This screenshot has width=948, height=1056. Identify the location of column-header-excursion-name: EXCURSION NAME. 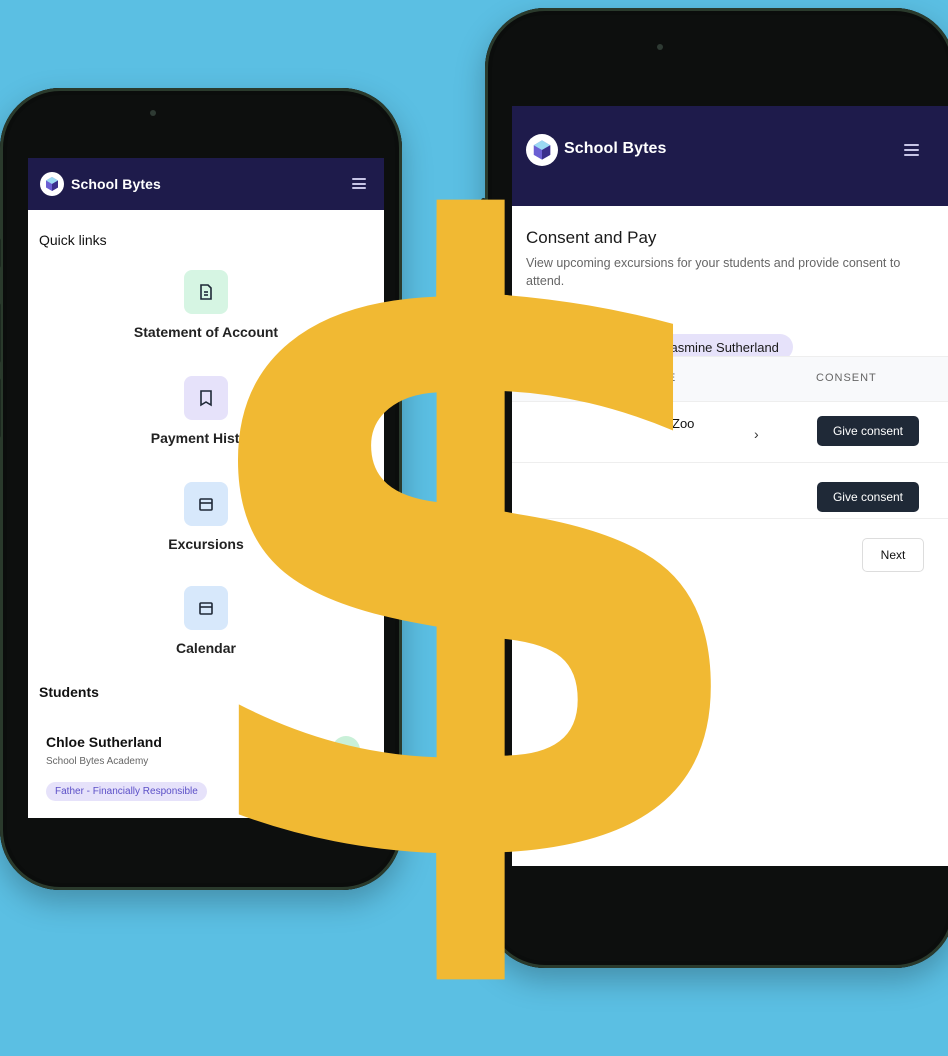
(619, 378).